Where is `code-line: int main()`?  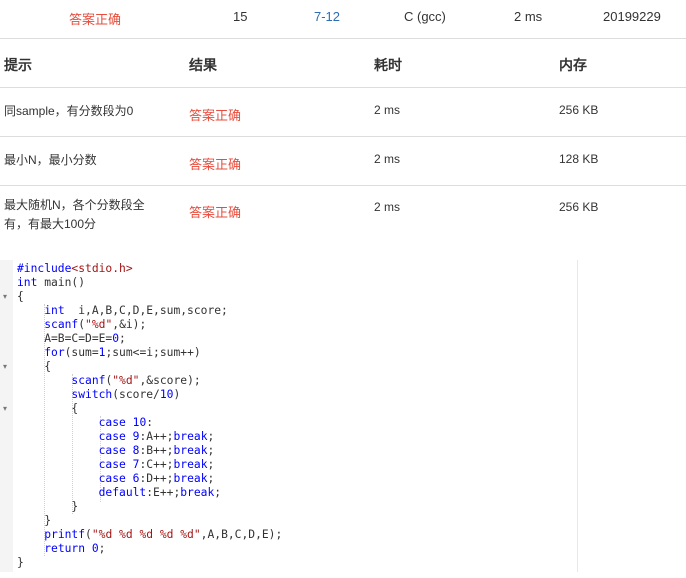 code-line: int main() is located at coordinates (51, 282).